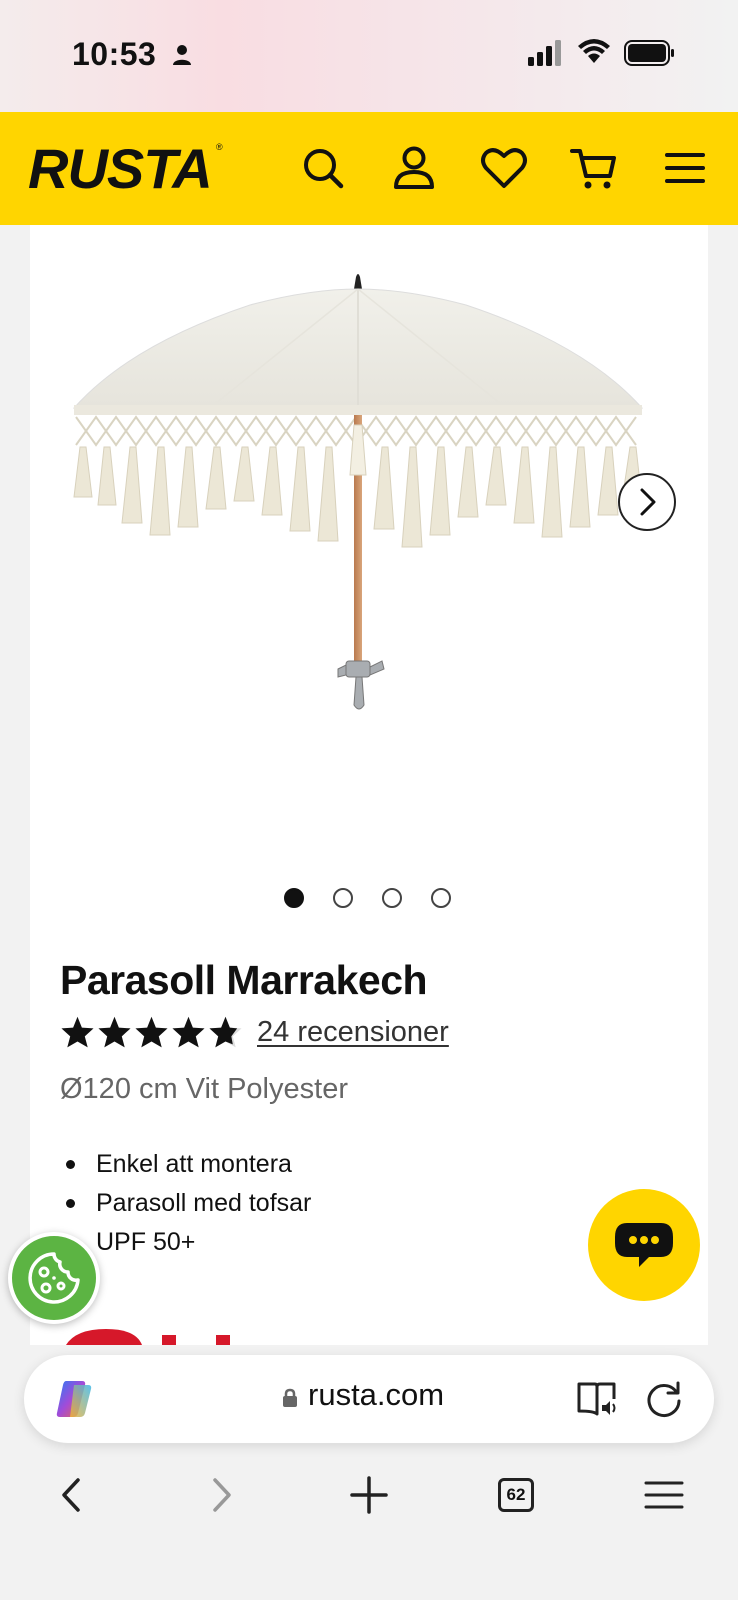 Image resolution: width=738 pixels, height=1600 pixels. Describe the element at coordinates (369, 56) in the screenshot. I see `status-bar: 10:53` at that location.